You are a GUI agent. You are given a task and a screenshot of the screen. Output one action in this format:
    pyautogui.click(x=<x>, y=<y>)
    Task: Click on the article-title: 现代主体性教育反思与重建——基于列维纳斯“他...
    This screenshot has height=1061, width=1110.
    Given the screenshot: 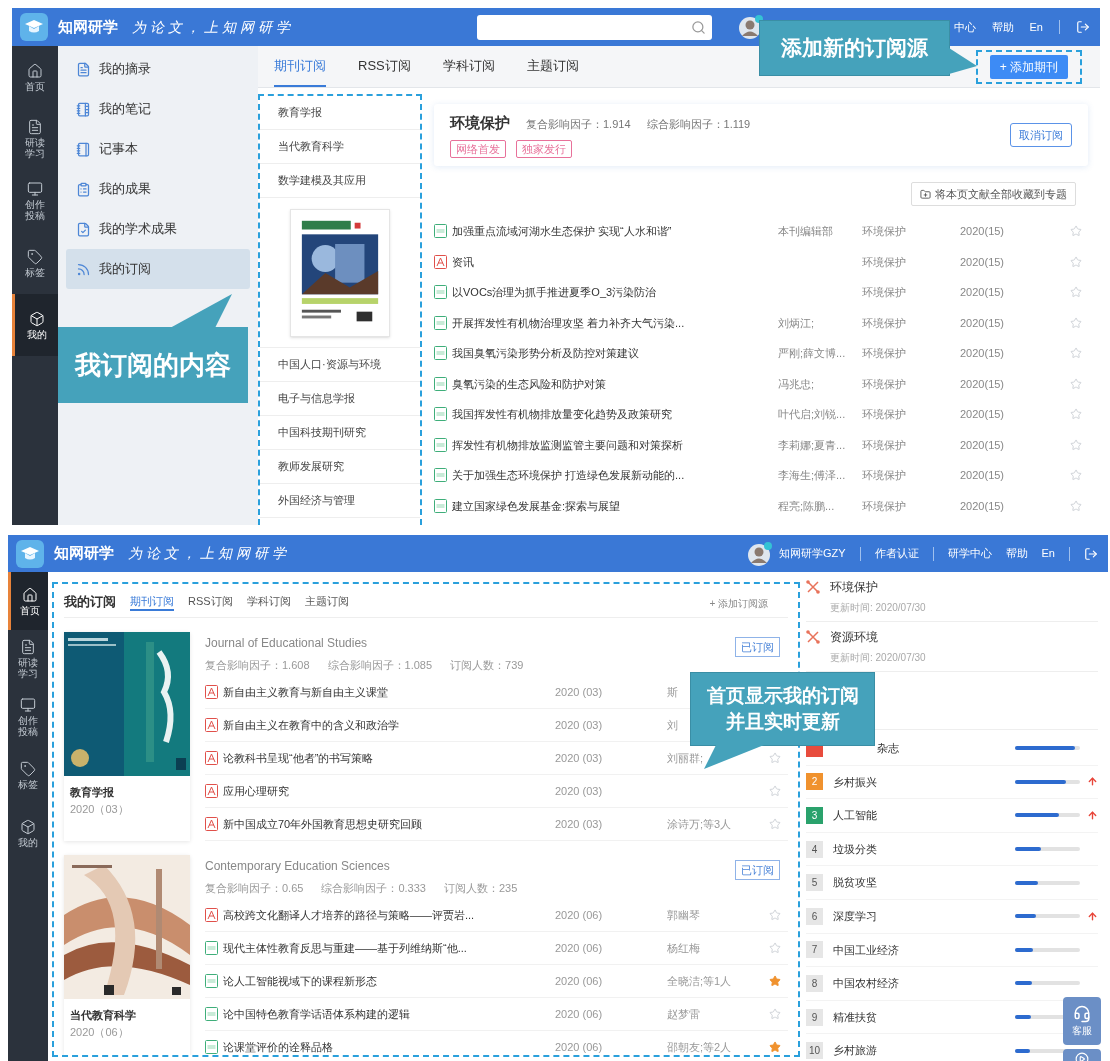 What is the action you would take?
    pyautogui.click(x=389, y=948)
    